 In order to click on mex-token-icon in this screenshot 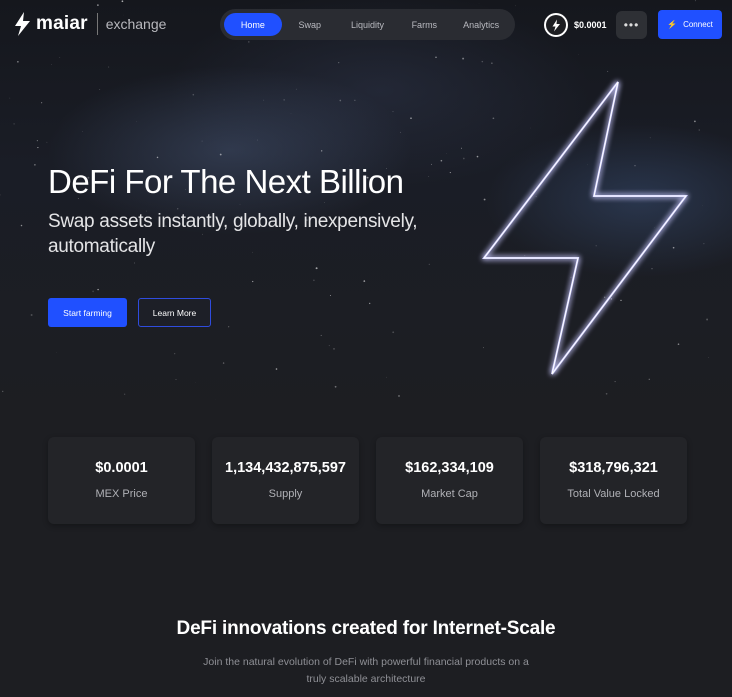, I will do `click(556, 25)`.